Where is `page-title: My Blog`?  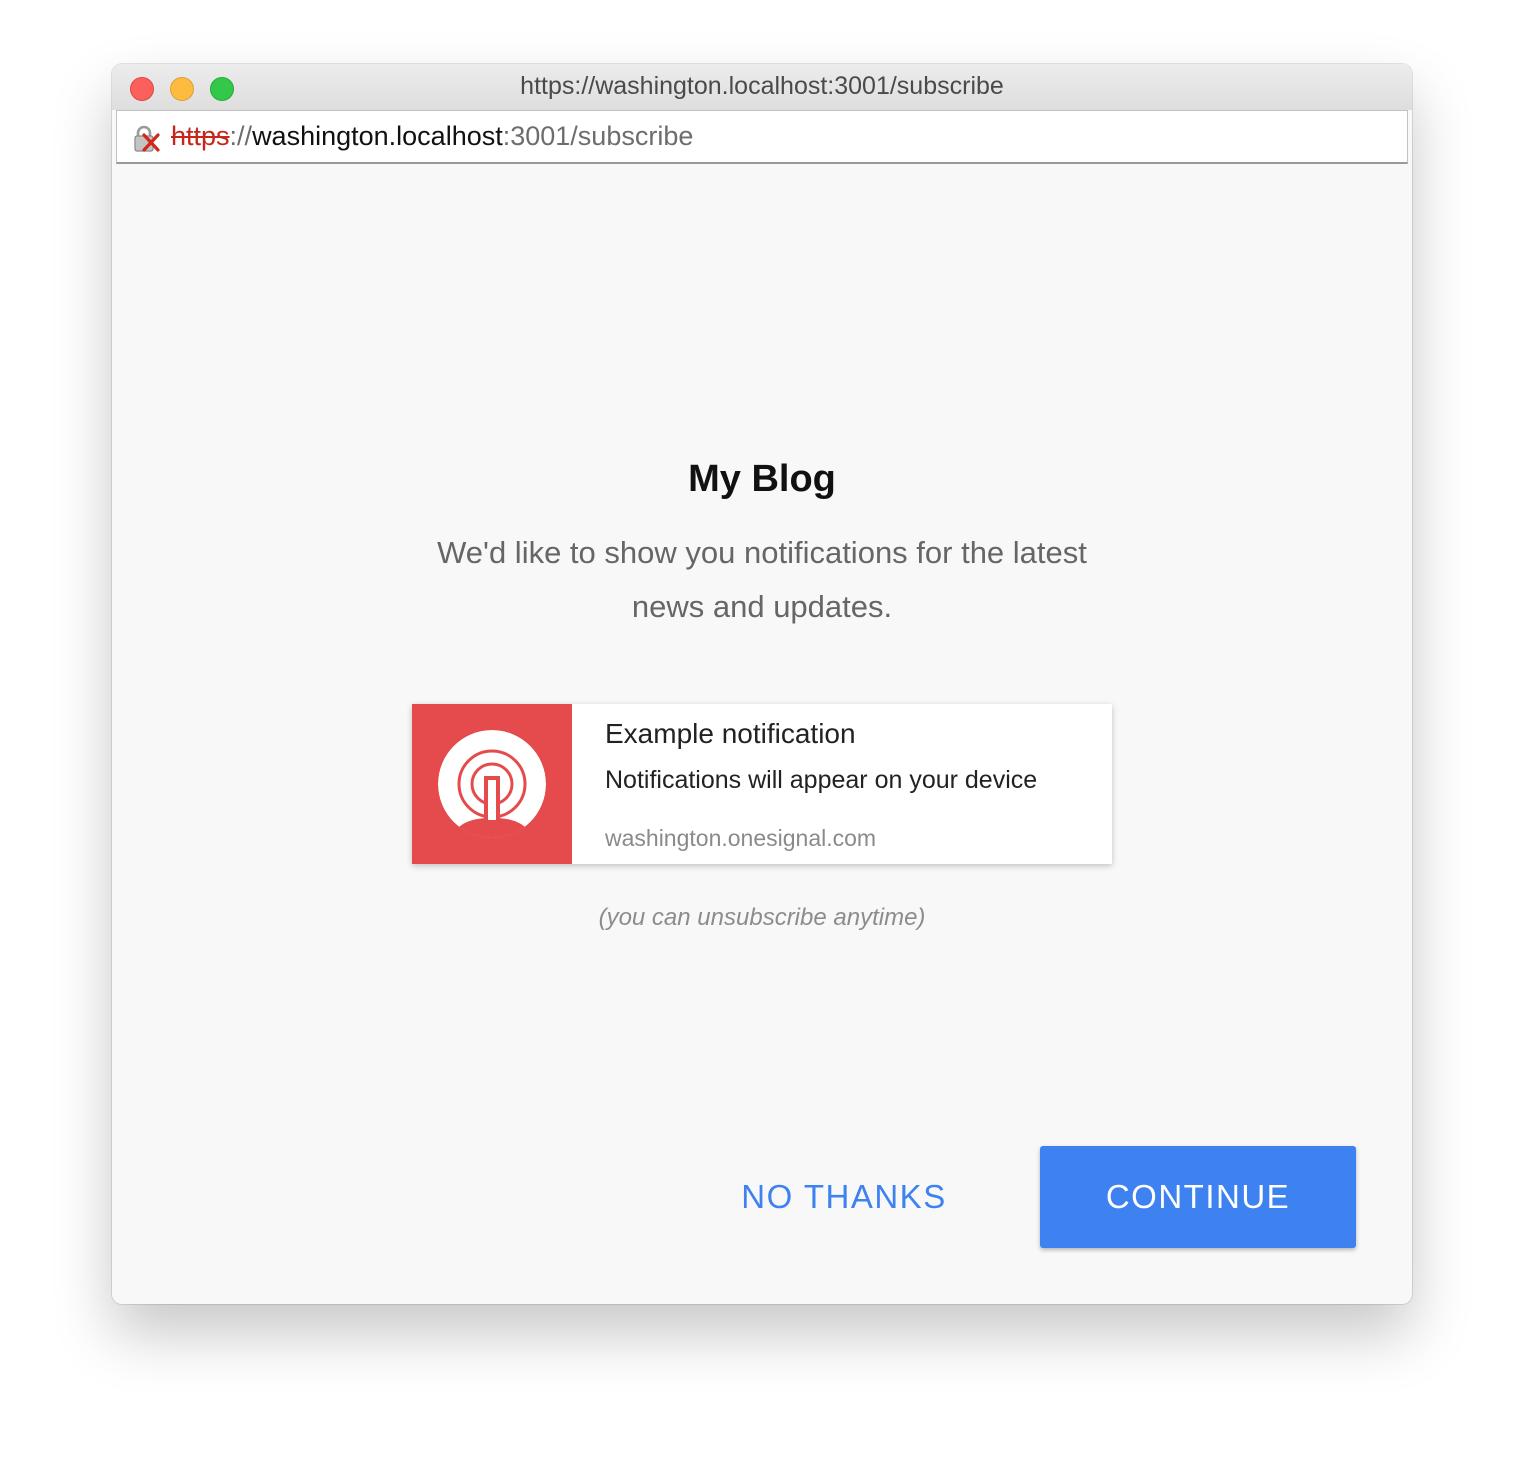
page-title: My Blog is located at coordinates (762, 479).